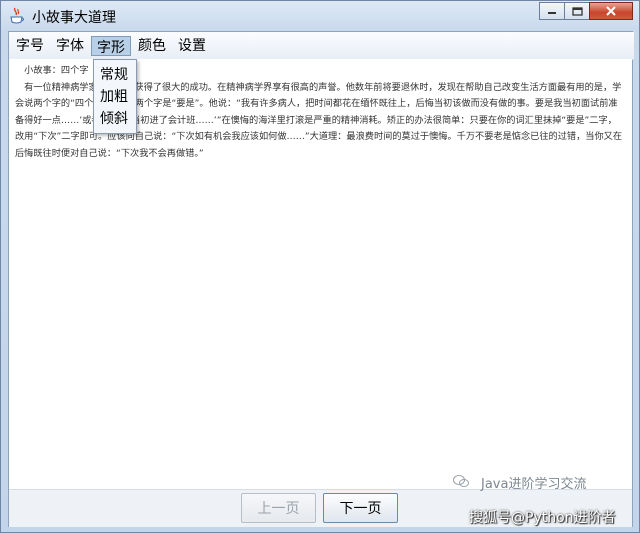 This screenshot has width=640, height=533. What do you see at coordinates (545, 501) in the screenshot?
I see `watermark: Java进阶学习交流 搜狐号@Python进阶者` at bounding box center [545, 501].